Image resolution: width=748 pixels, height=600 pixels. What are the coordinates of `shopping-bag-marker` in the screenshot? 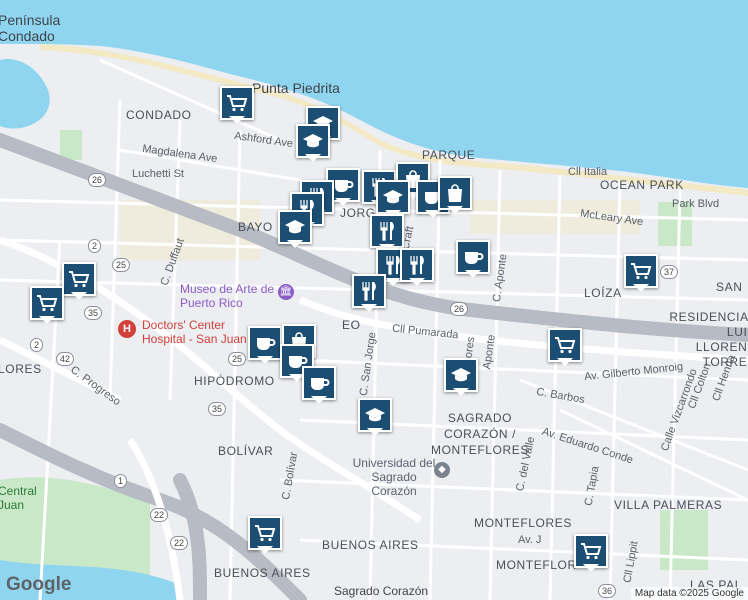 It's located at (455, 196).